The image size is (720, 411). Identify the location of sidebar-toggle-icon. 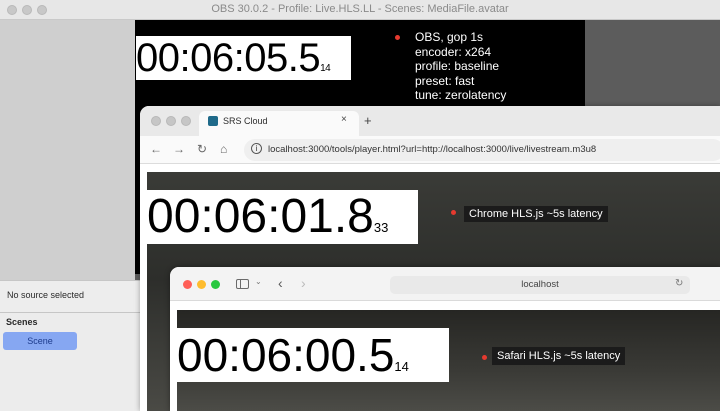
(242, 284).